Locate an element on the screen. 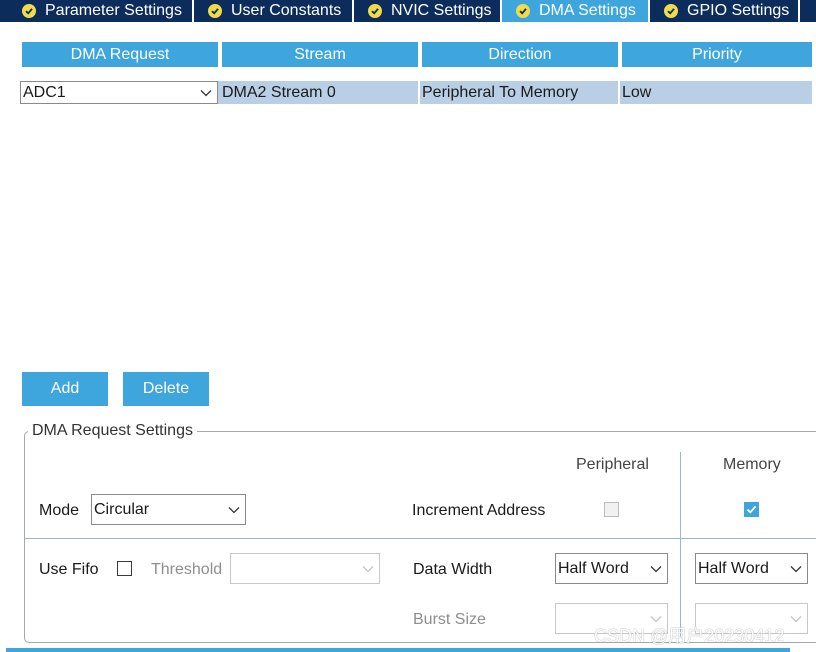  memory-data-width-value: Half Word is located at coordinates (733, 568).